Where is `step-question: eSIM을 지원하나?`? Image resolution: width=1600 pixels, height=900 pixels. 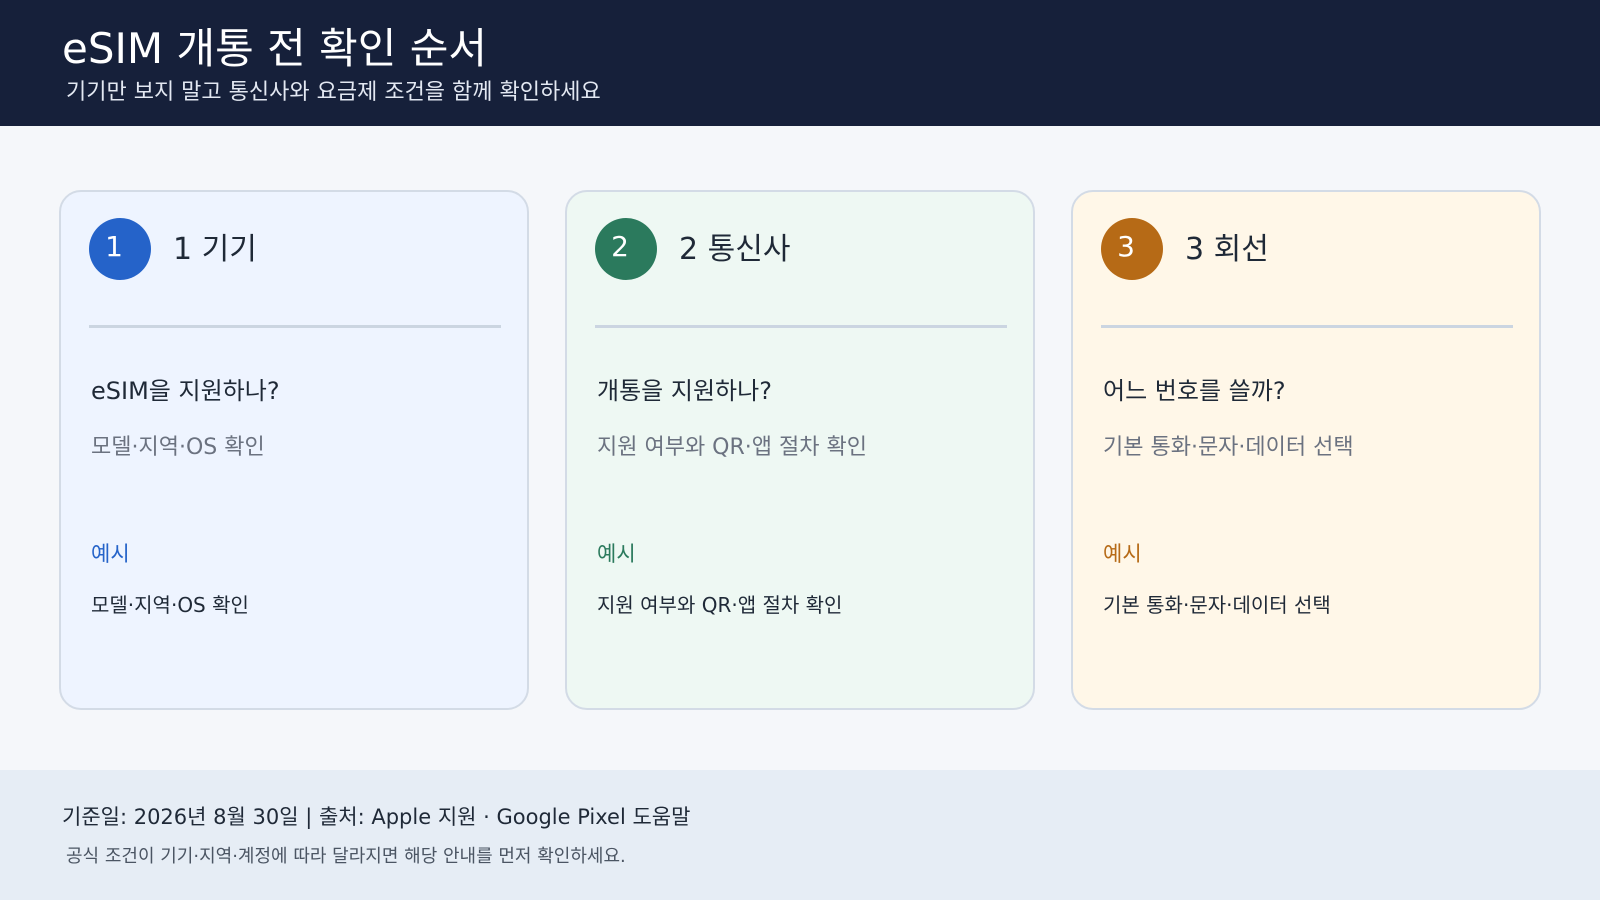 step-question: eSIM을 지원하나? is located at coordinates (185, 391).